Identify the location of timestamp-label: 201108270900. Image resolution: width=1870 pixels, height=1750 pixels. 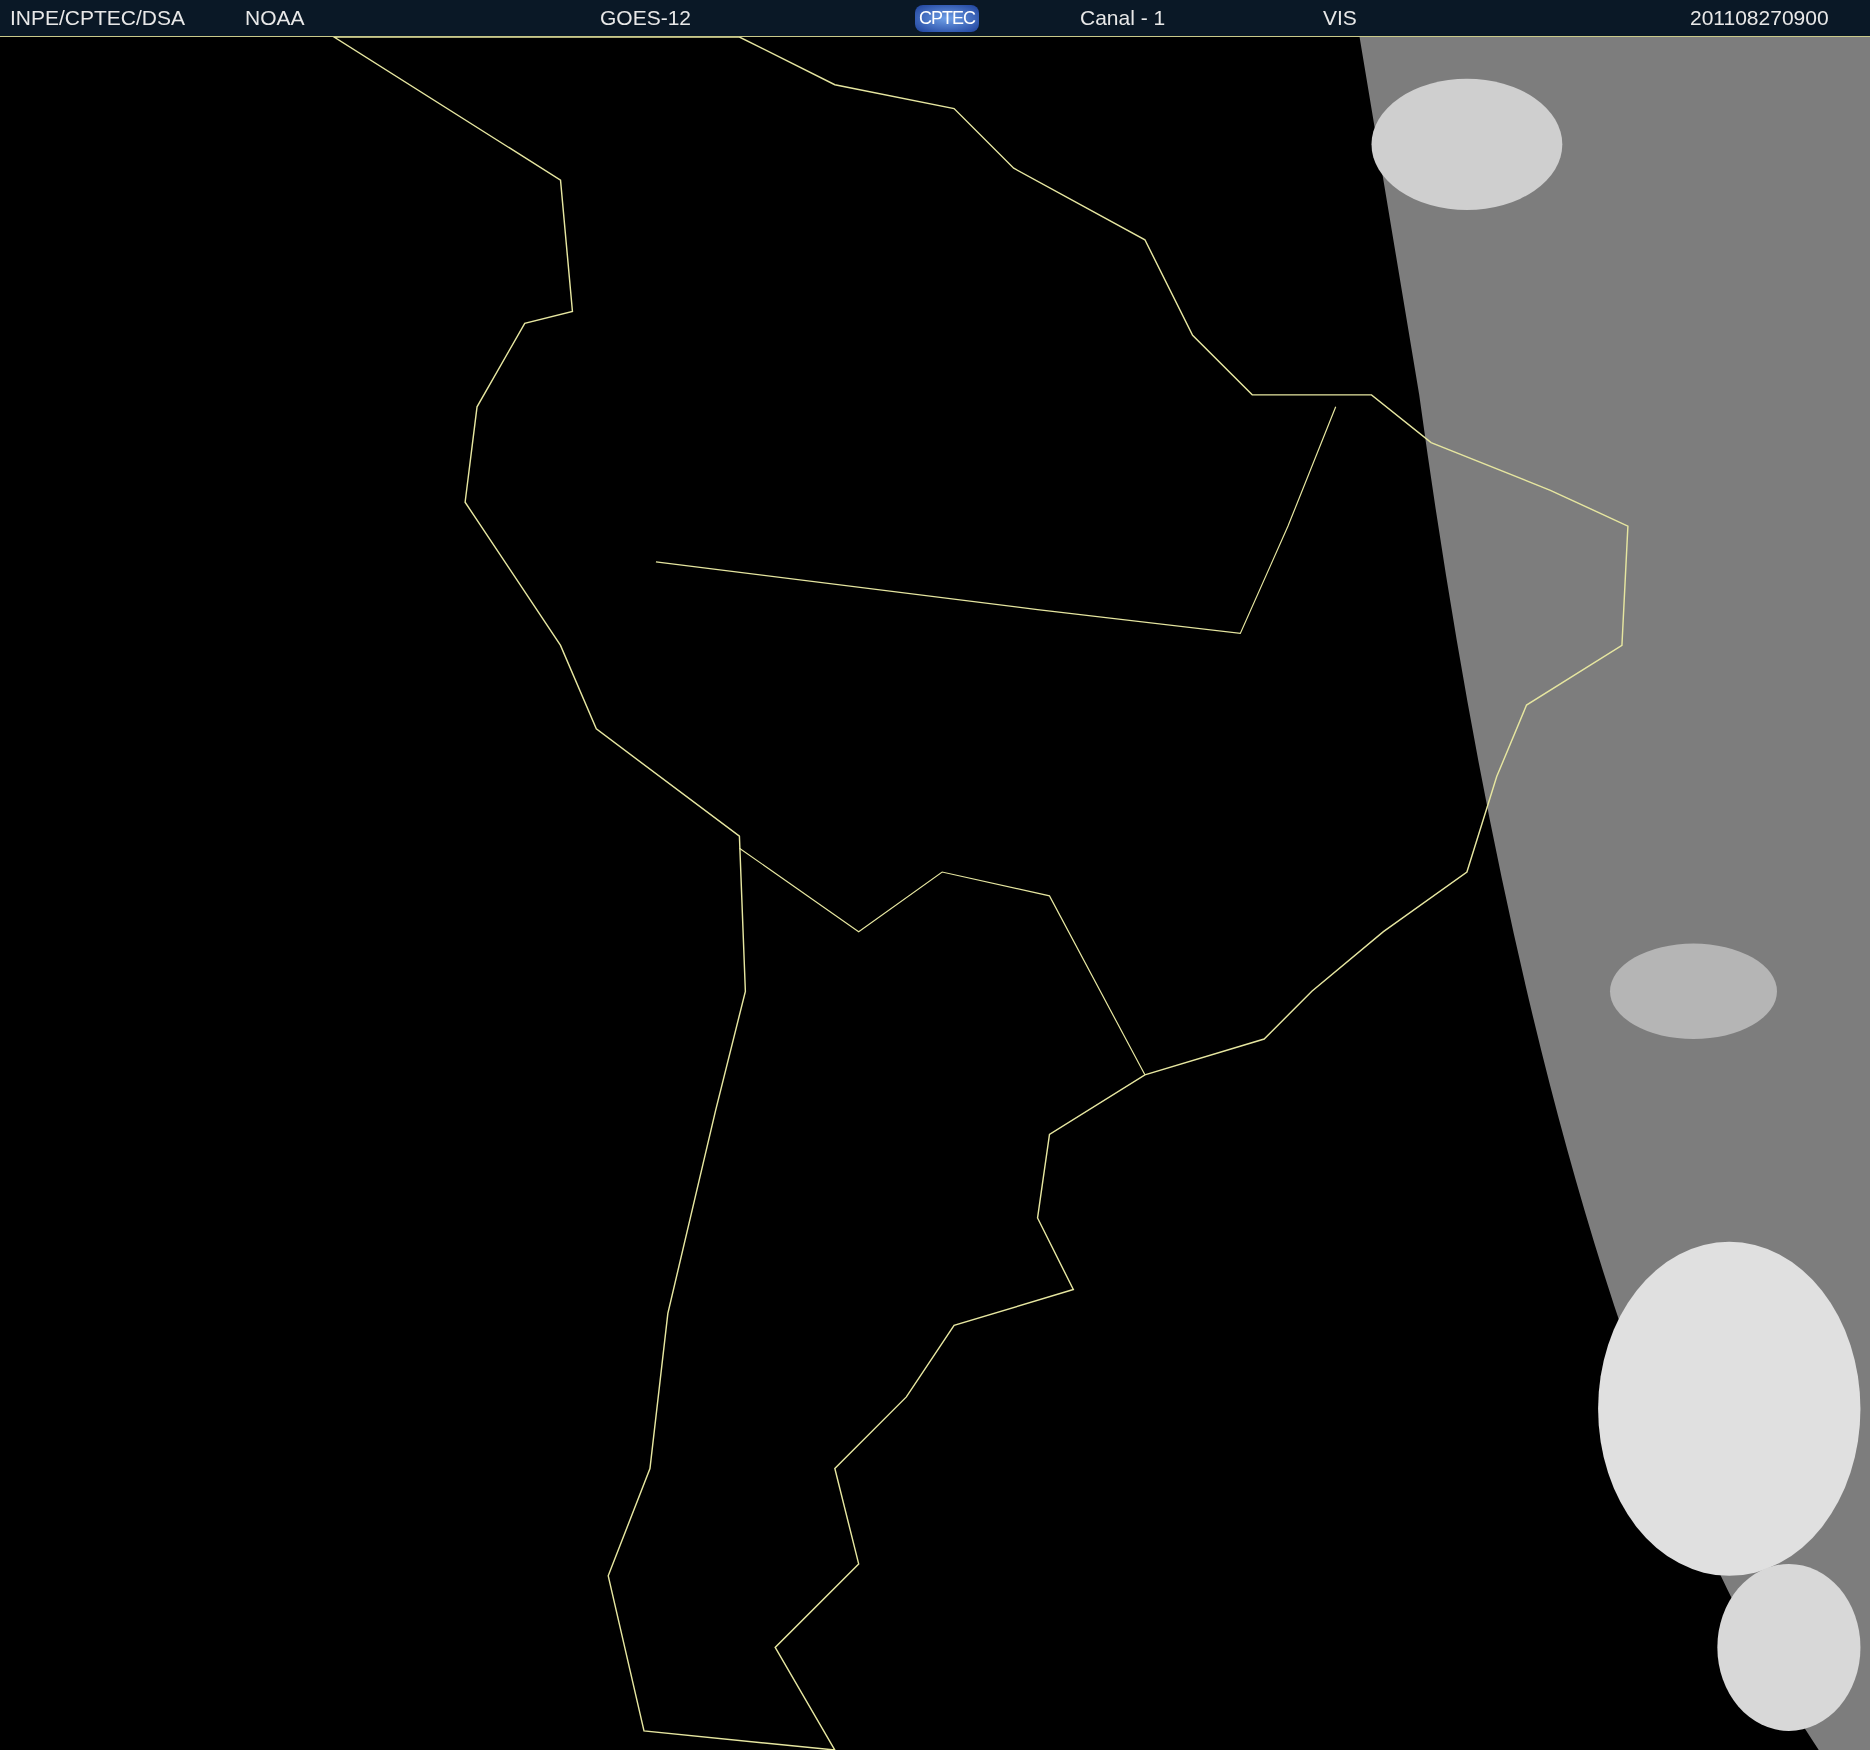
(1759, 18).